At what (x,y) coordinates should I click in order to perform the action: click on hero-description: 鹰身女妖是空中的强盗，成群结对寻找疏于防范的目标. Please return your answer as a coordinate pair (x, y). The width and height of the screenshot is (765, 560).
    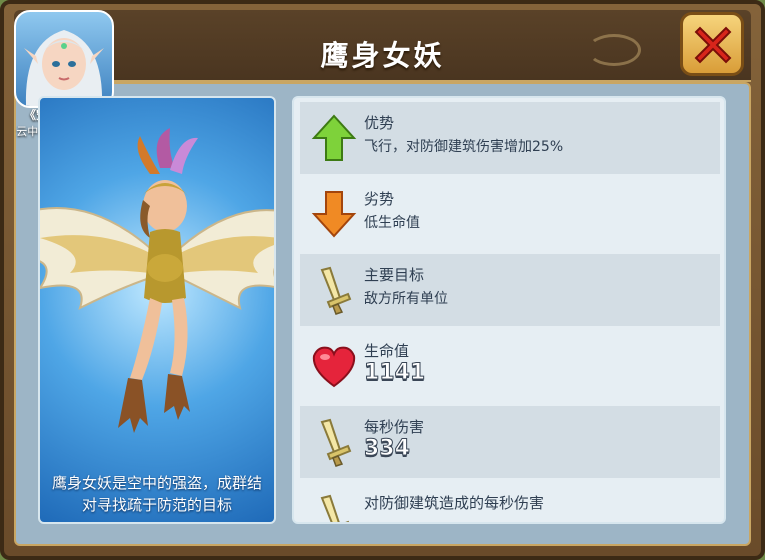
    Looking at the image, I should click on (156, 494).